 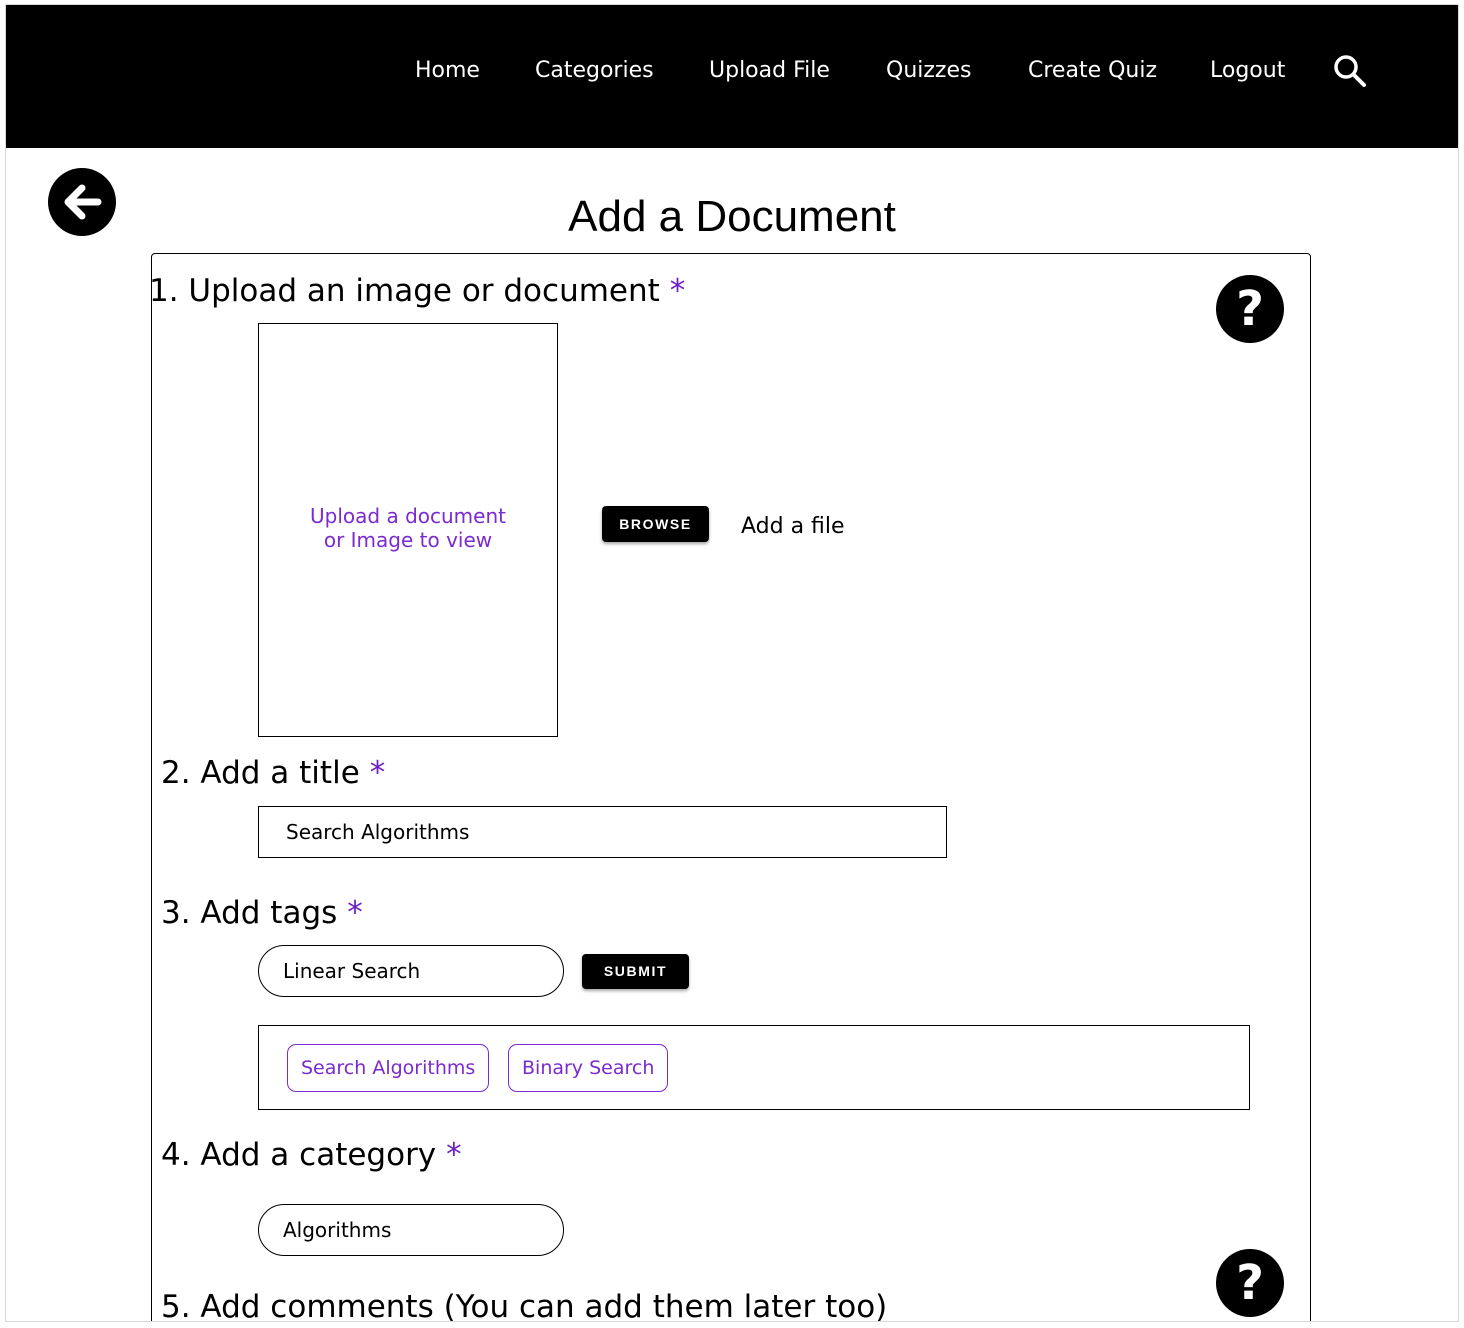 What do you see at coordinates (408, 516) in the screenshot?
I see `drop-hint-line-1: Upload a document` at bounding box center [408, 516].